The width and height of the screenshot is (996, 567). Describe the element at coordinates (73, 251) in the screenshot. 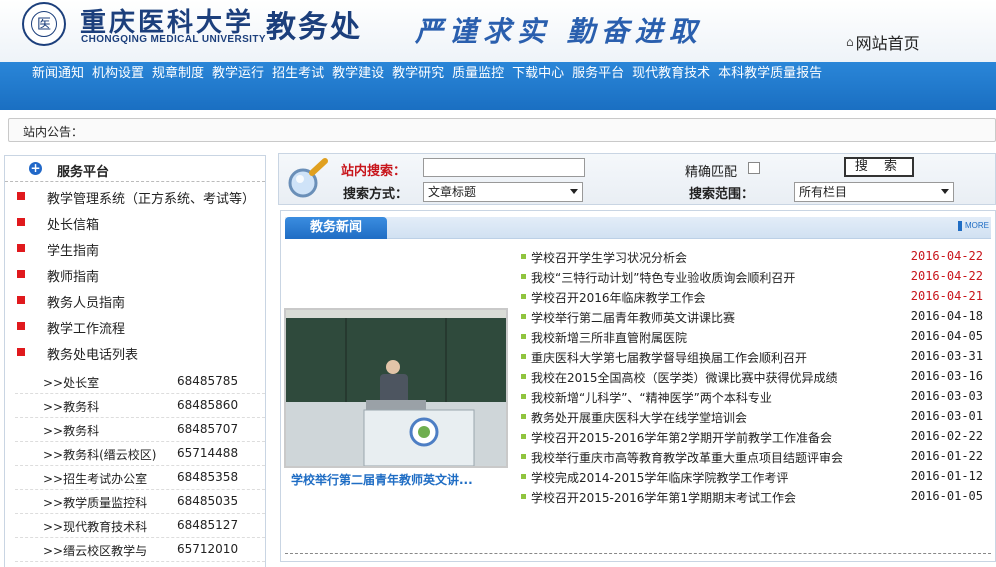

I see `sidebar-menu-label: 学生指南` at that location.